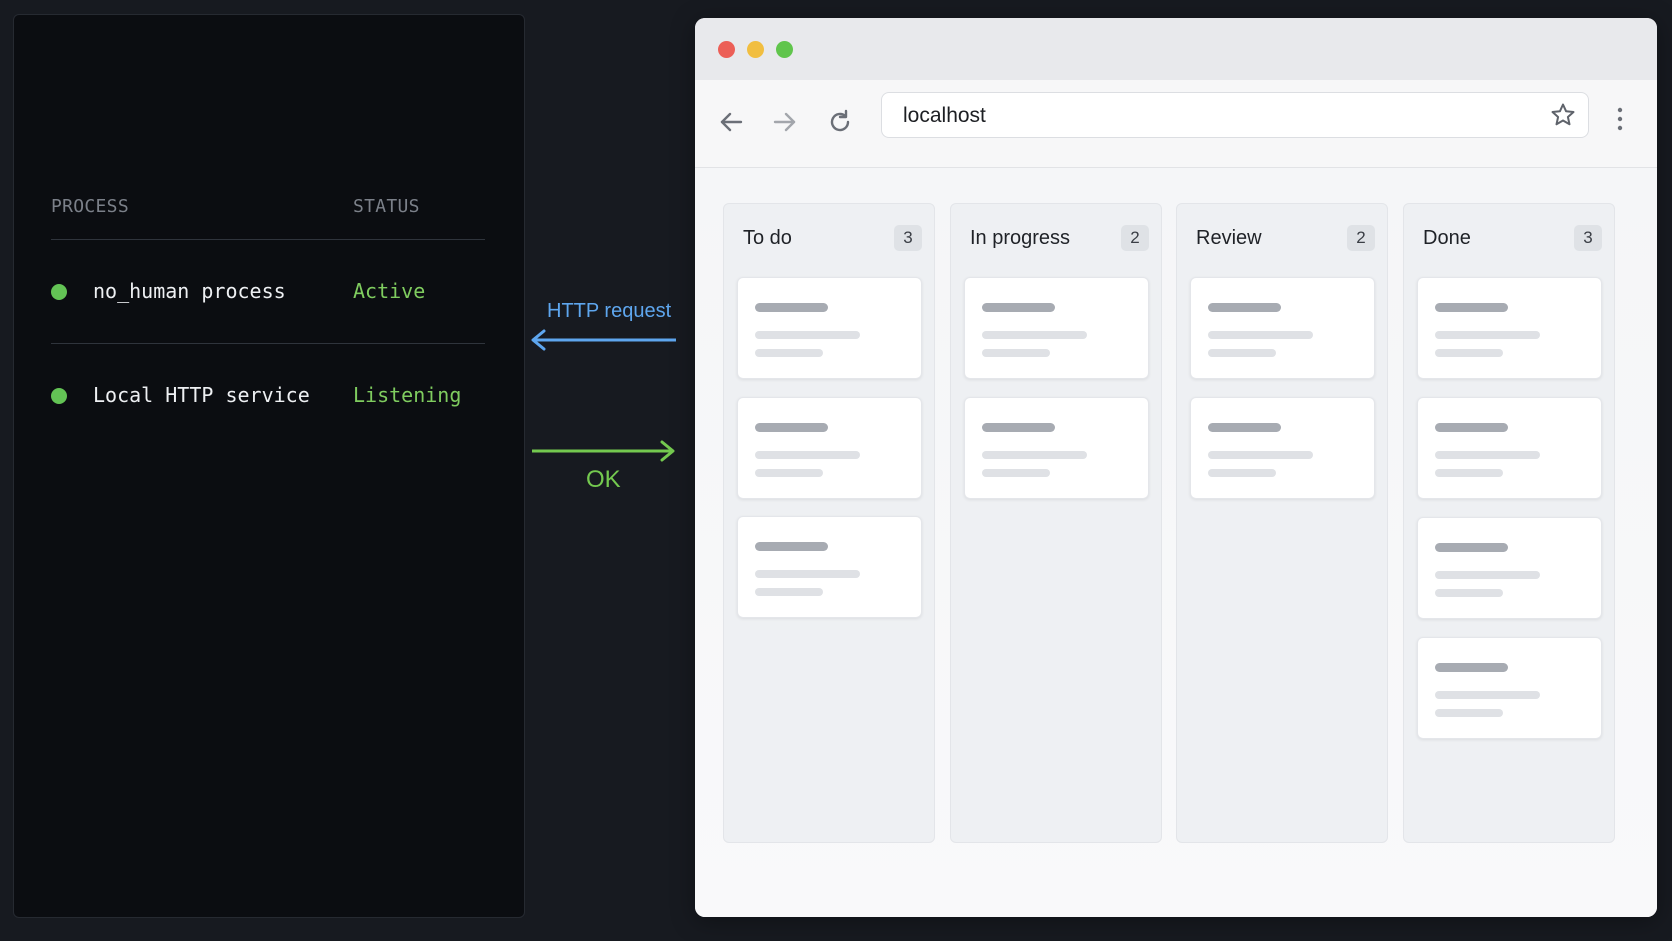  What do you see at coordinates (189, 291) in the screenshot?
I see `process-name: no_human process` at bounding box center [189, 291].